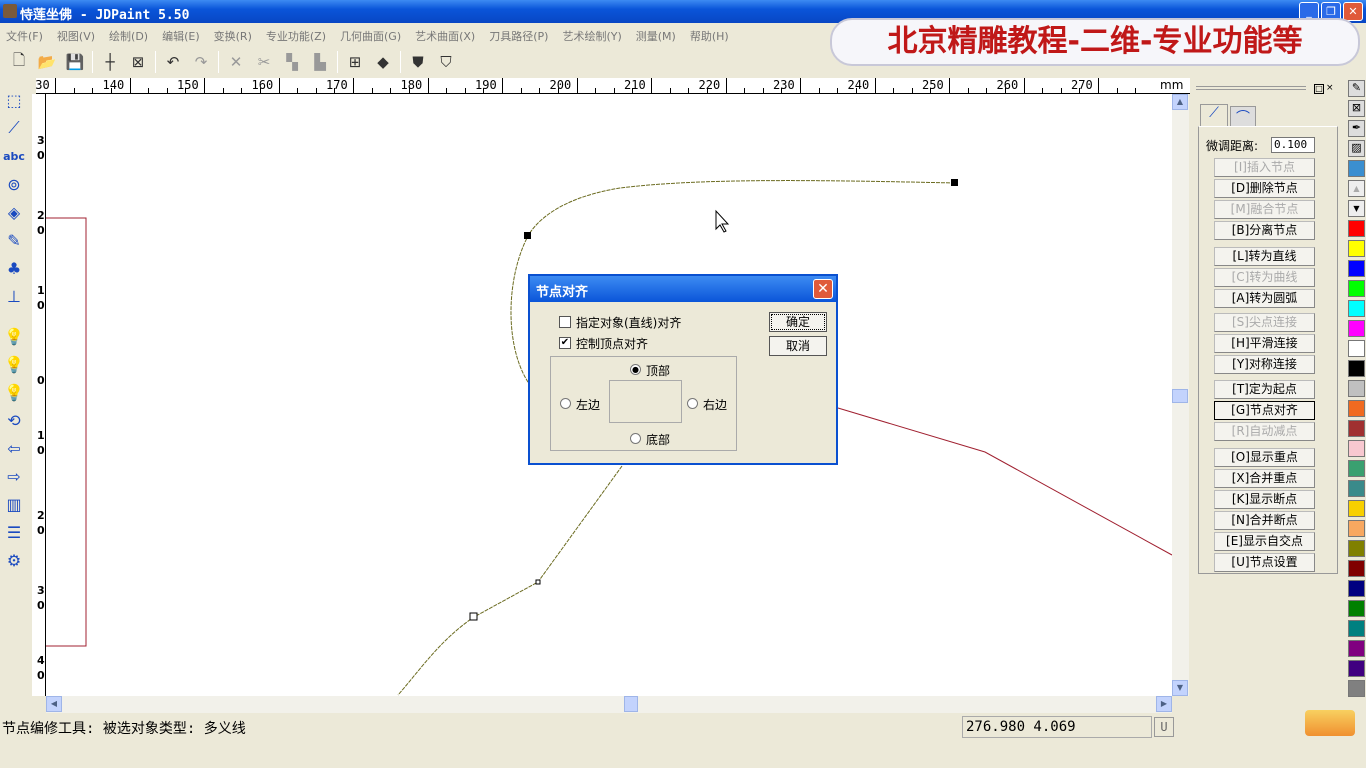 This screenshot has width=1366, height=768. Describe the element at coordinates (798, 322) in the screenshot. I see `ok-button: 确定` at that location.